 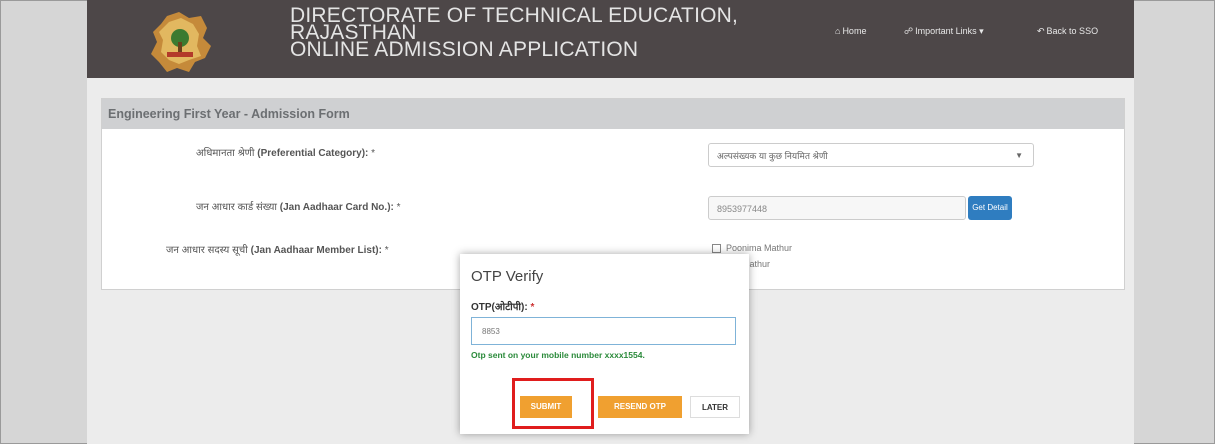 I want to click on checkbox-icon, so click(x=716, y=249).